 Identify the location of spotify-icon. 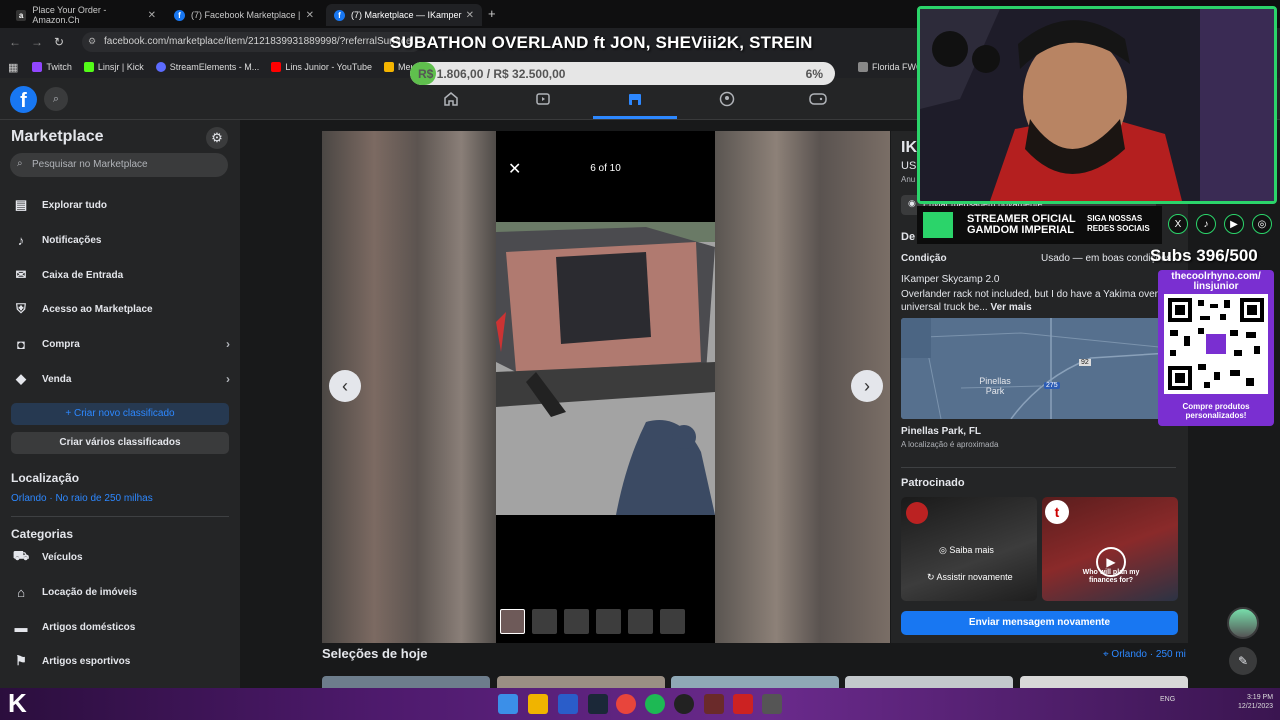
(655, 704).